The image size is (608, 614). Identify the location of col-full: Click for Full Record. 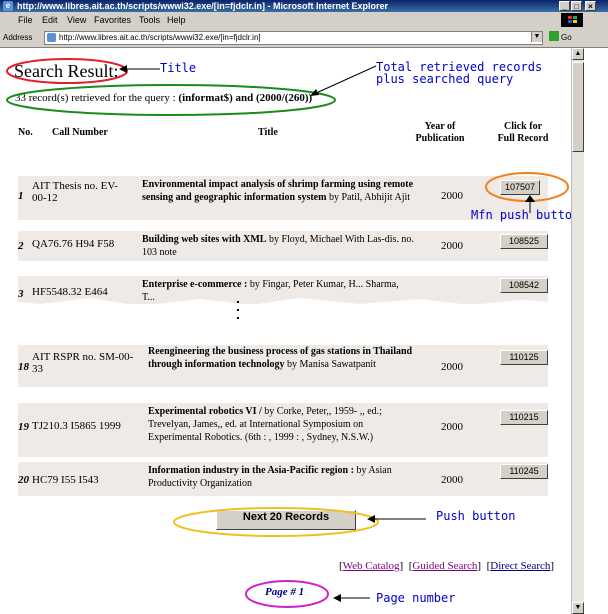
(523, 132).